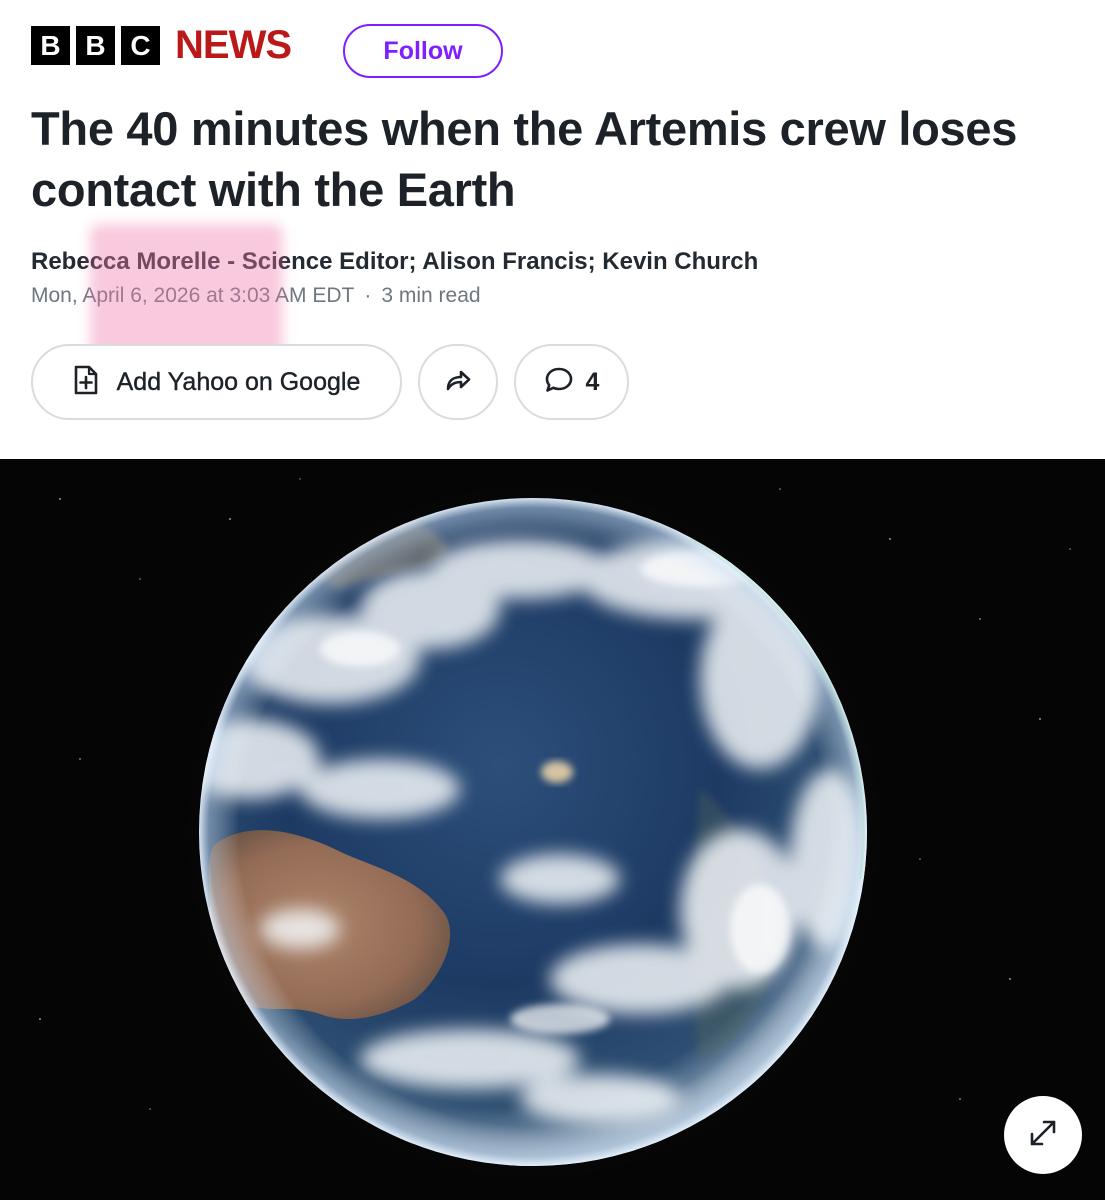  I want to click on expand-diagonal-icon, so click(1043, 1135).